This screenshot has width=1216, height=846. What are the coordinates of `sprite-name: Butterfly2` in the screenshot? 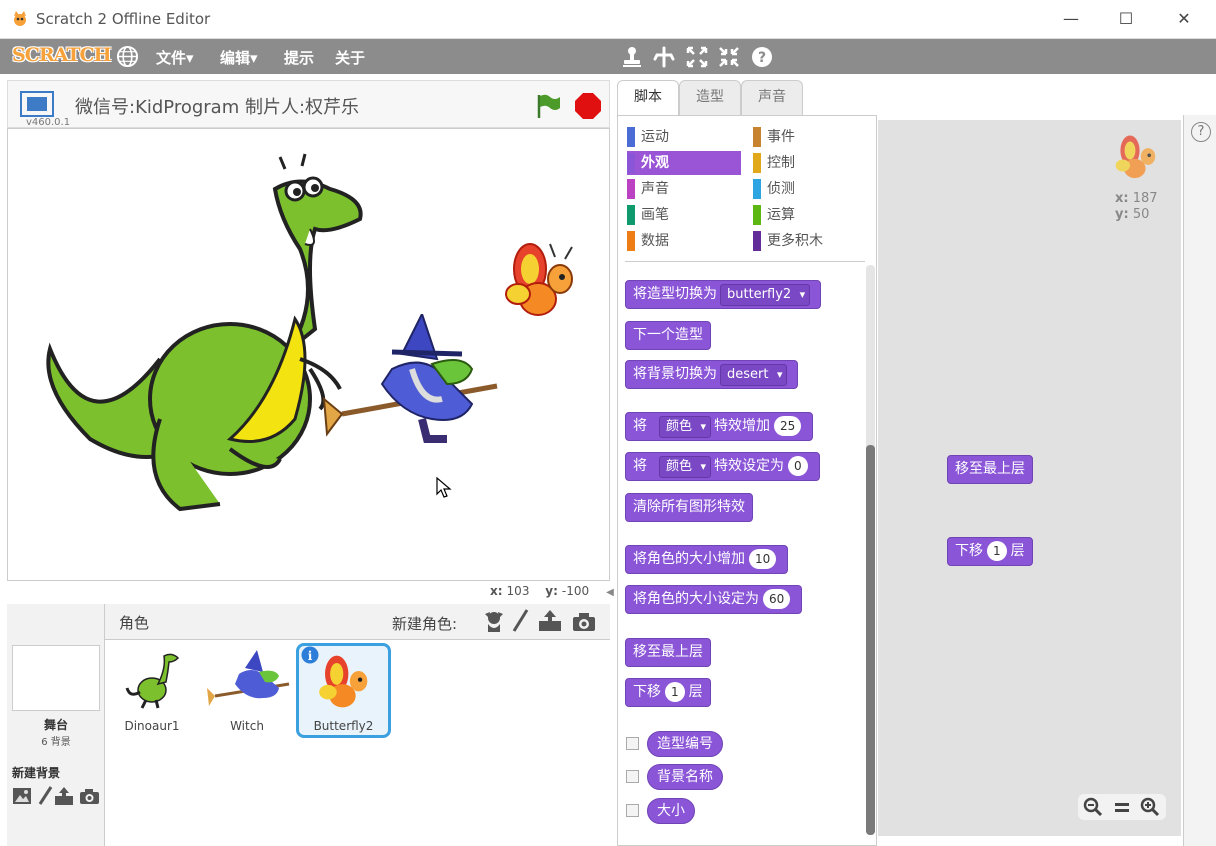 It's located at (343, 726).